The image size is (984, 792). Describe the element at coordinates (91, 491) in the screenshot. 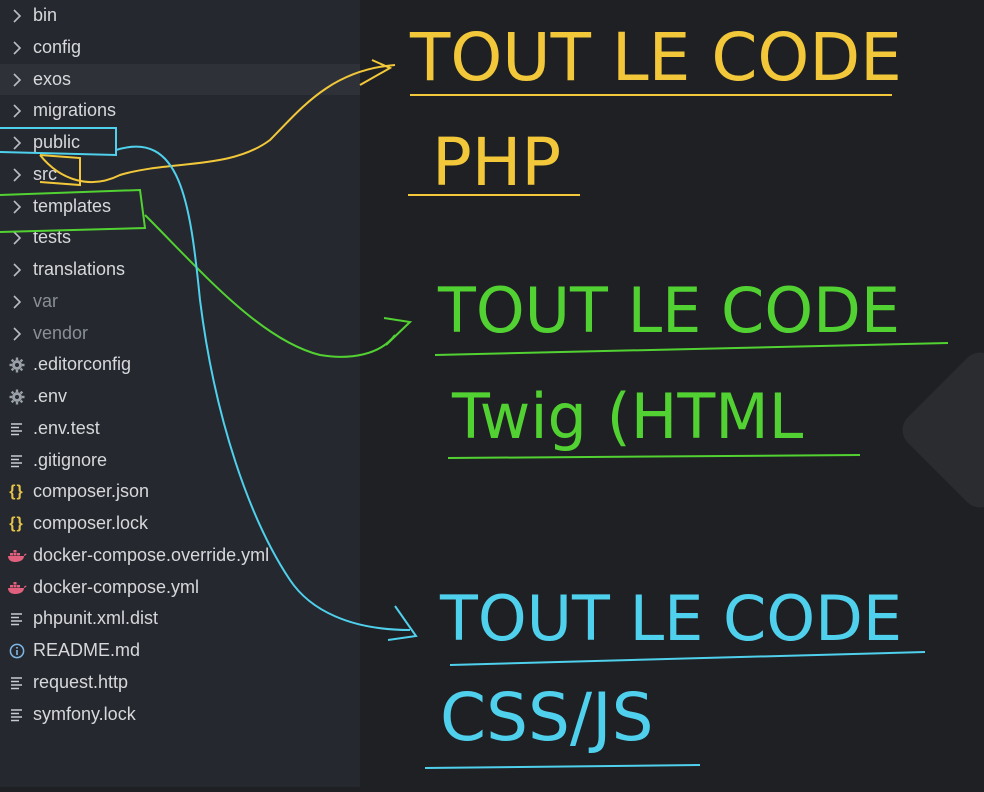

I see `item-label: composer.json` at that location.